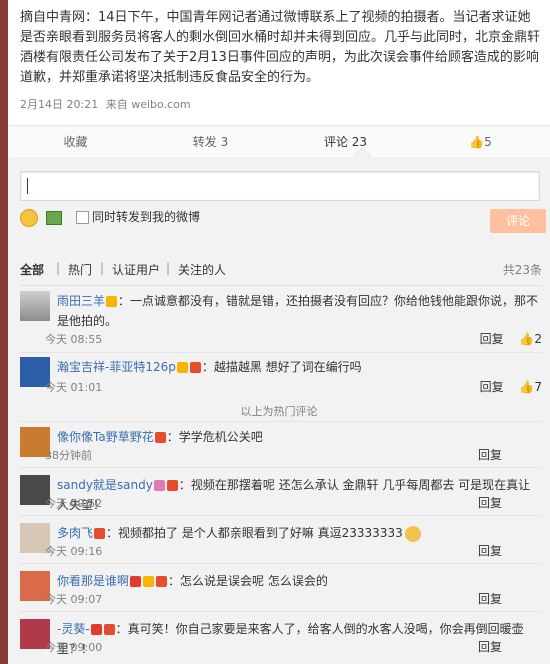 The height and width of the screenshot is (664, 550). What do you see at coordinates (105, 485) in the screenshot?
I see `comment-username: sandy就是sandy` at bounding box center [105, 485].